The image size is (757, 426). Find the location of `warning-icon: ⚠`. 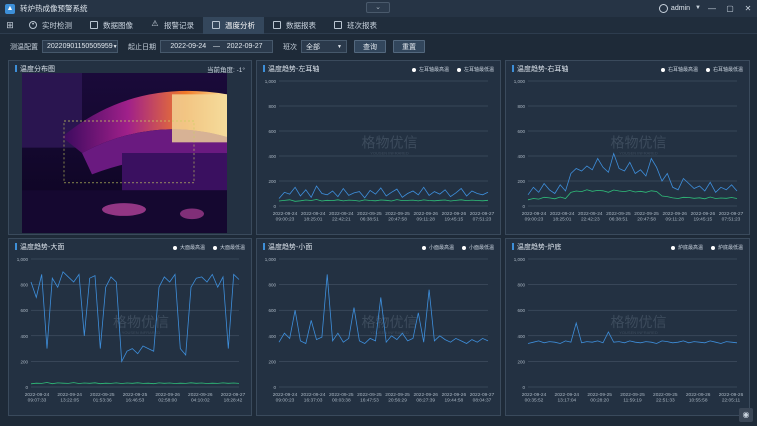

warning-icon: ⚠ is located at coordinates (155, 23).